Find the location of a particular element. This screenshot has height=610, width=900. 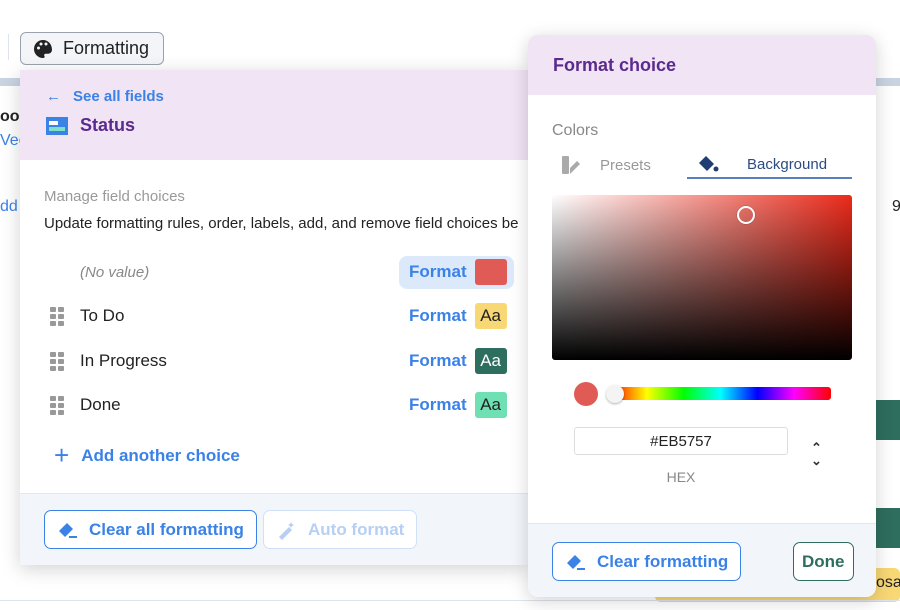

color-mode-toggle: ⌃ ⌄ is located at coordinates (816, 454).